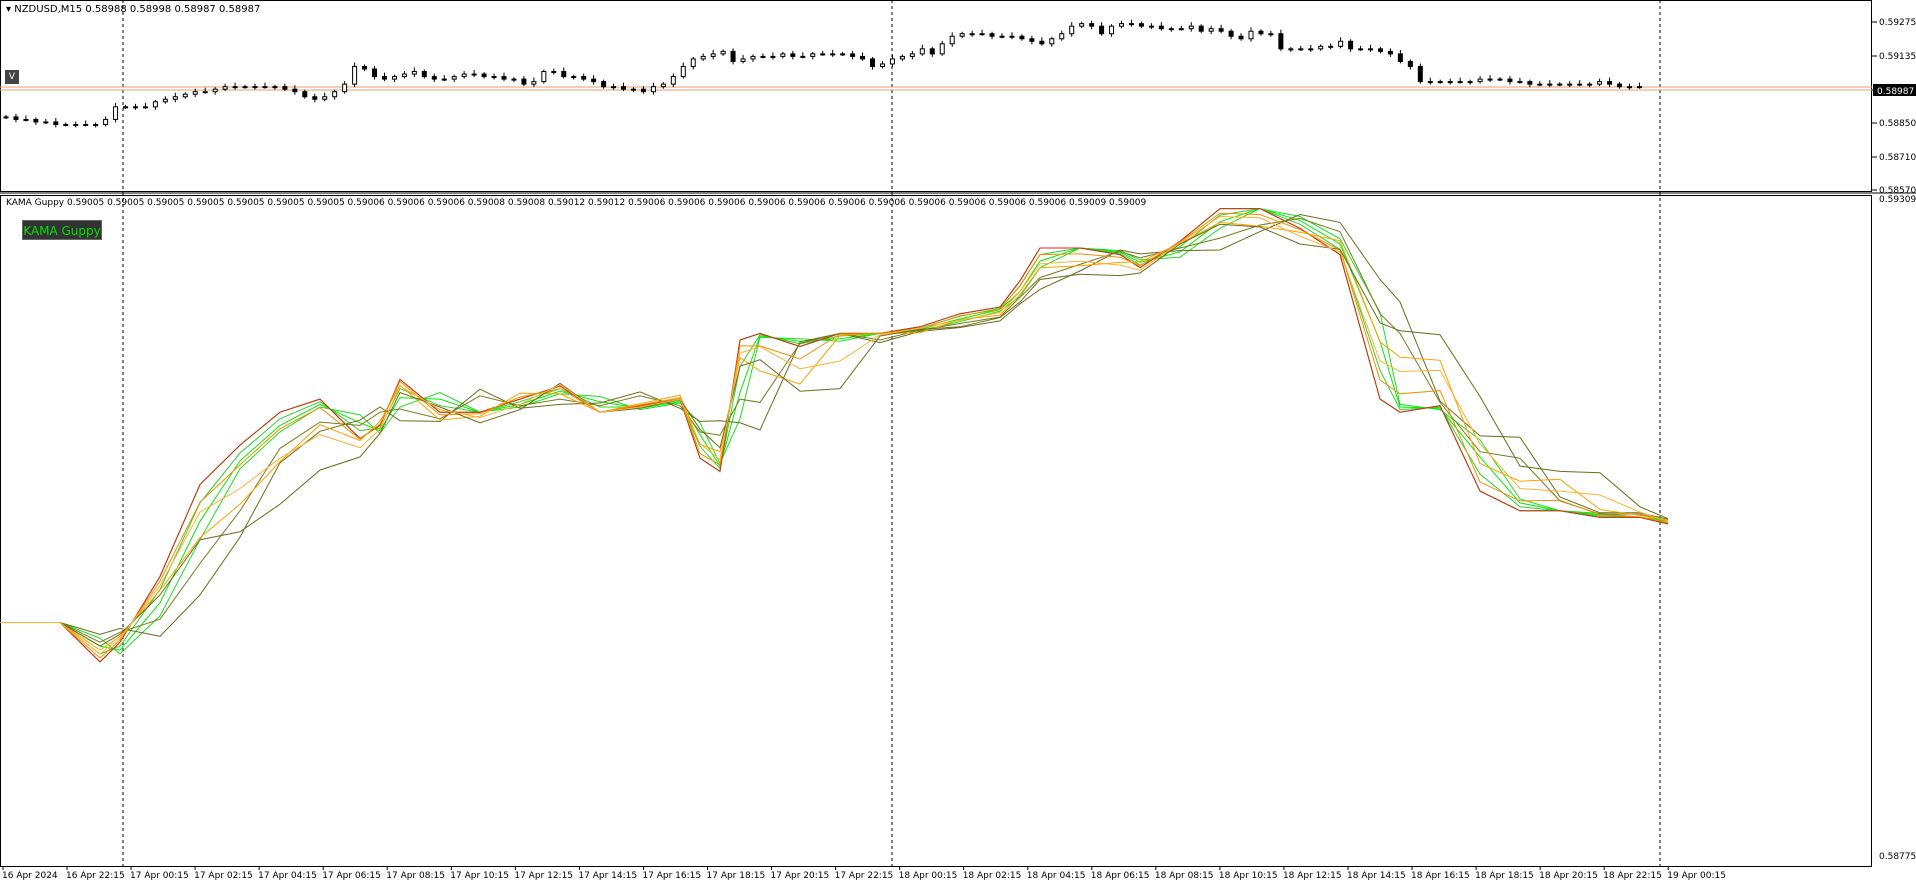  I want to click on time-tick-label: 17 Apr 12:15, so click(543, 876).